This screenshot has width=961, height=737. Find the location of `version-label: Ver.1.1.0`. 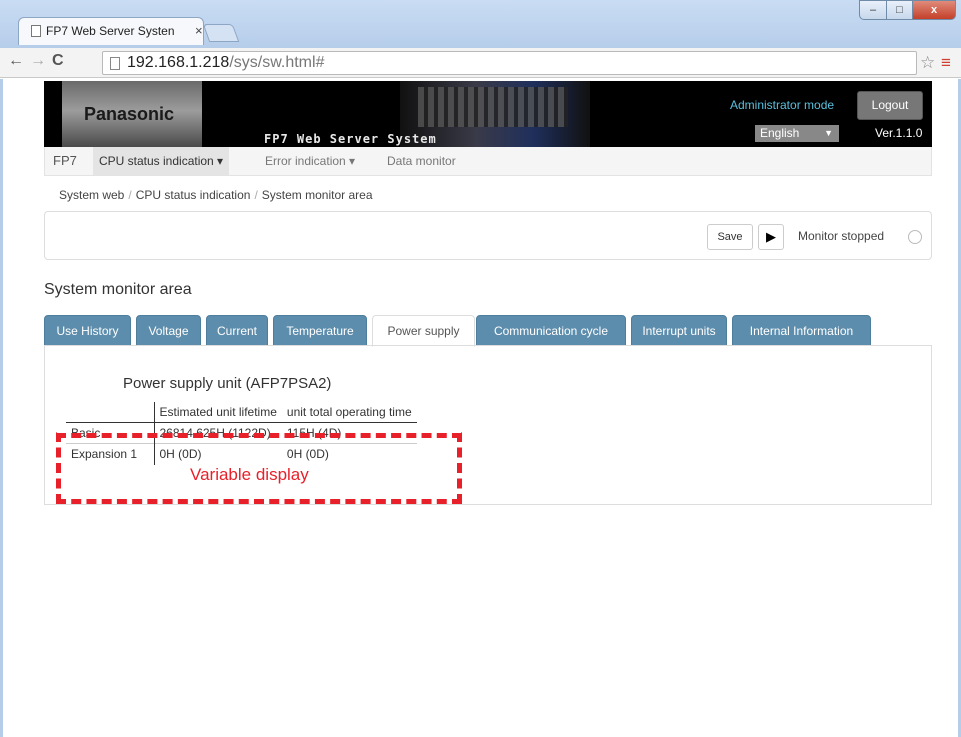

version-label: Ver.1.1.0 is located at coordinates (899, 133).